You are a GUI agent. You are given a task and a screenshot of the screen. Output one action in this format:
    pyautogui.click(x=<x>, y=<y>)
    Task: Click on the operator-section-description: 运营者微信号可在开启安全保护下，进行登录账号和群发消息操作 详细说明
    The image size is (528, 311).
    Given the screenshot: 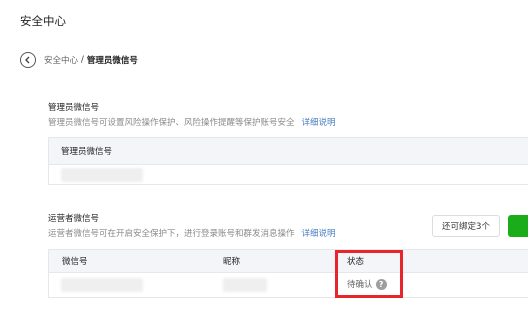 What is the action you would take?
    pyautogui.click(x=192, y=233)
    